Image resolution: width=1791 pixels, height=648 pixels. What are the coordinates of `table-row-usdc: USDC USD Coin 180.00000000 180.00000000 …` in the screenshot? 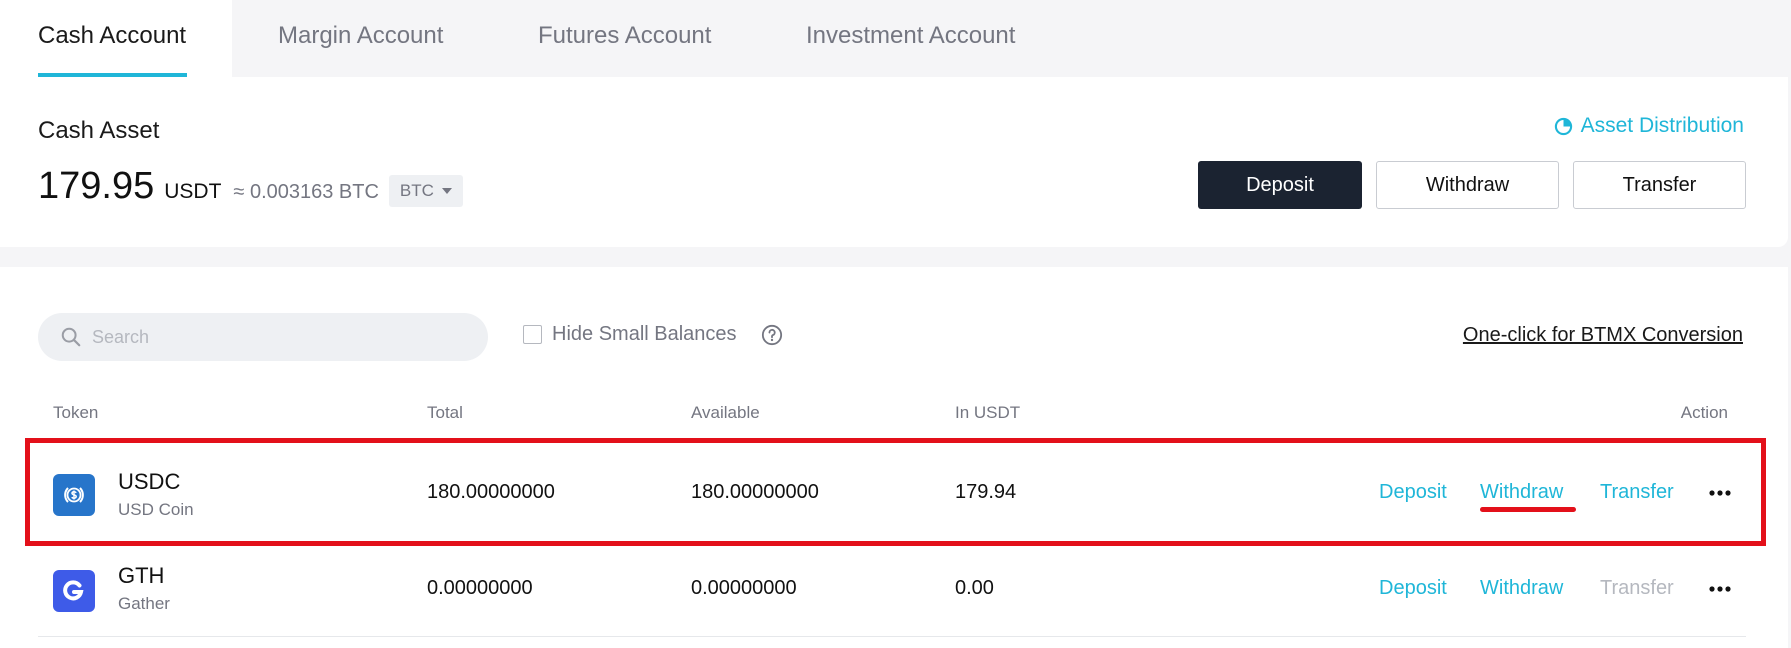 It's located at (892, 492).